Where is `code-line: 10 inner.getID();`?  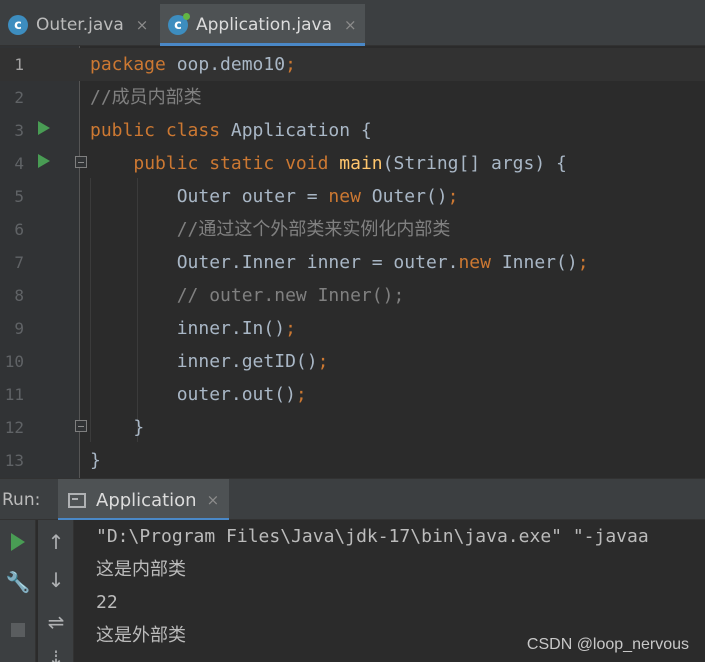
code-line: 10 inner.getID(); is located at coordinates (352, 361).